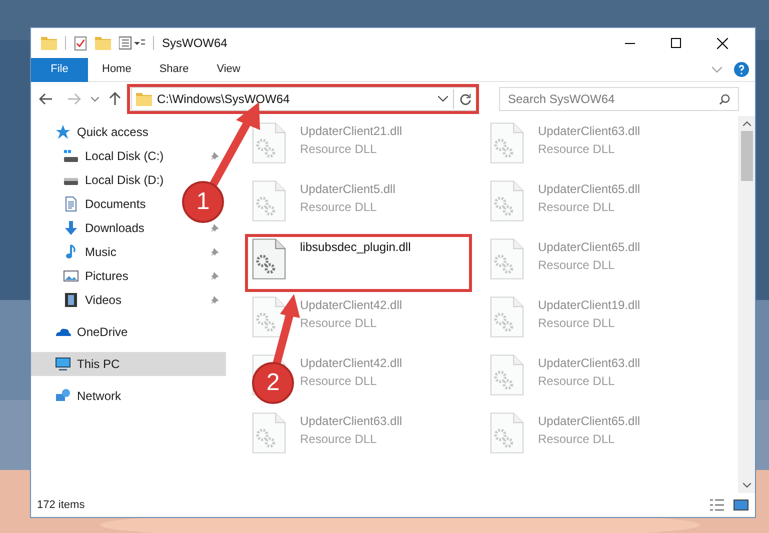 This screenshot has width=769, height=533. What do you see at coordinates (63, 396) in the screenshot?
I see `network-icon` at bounding box center [63, 396].